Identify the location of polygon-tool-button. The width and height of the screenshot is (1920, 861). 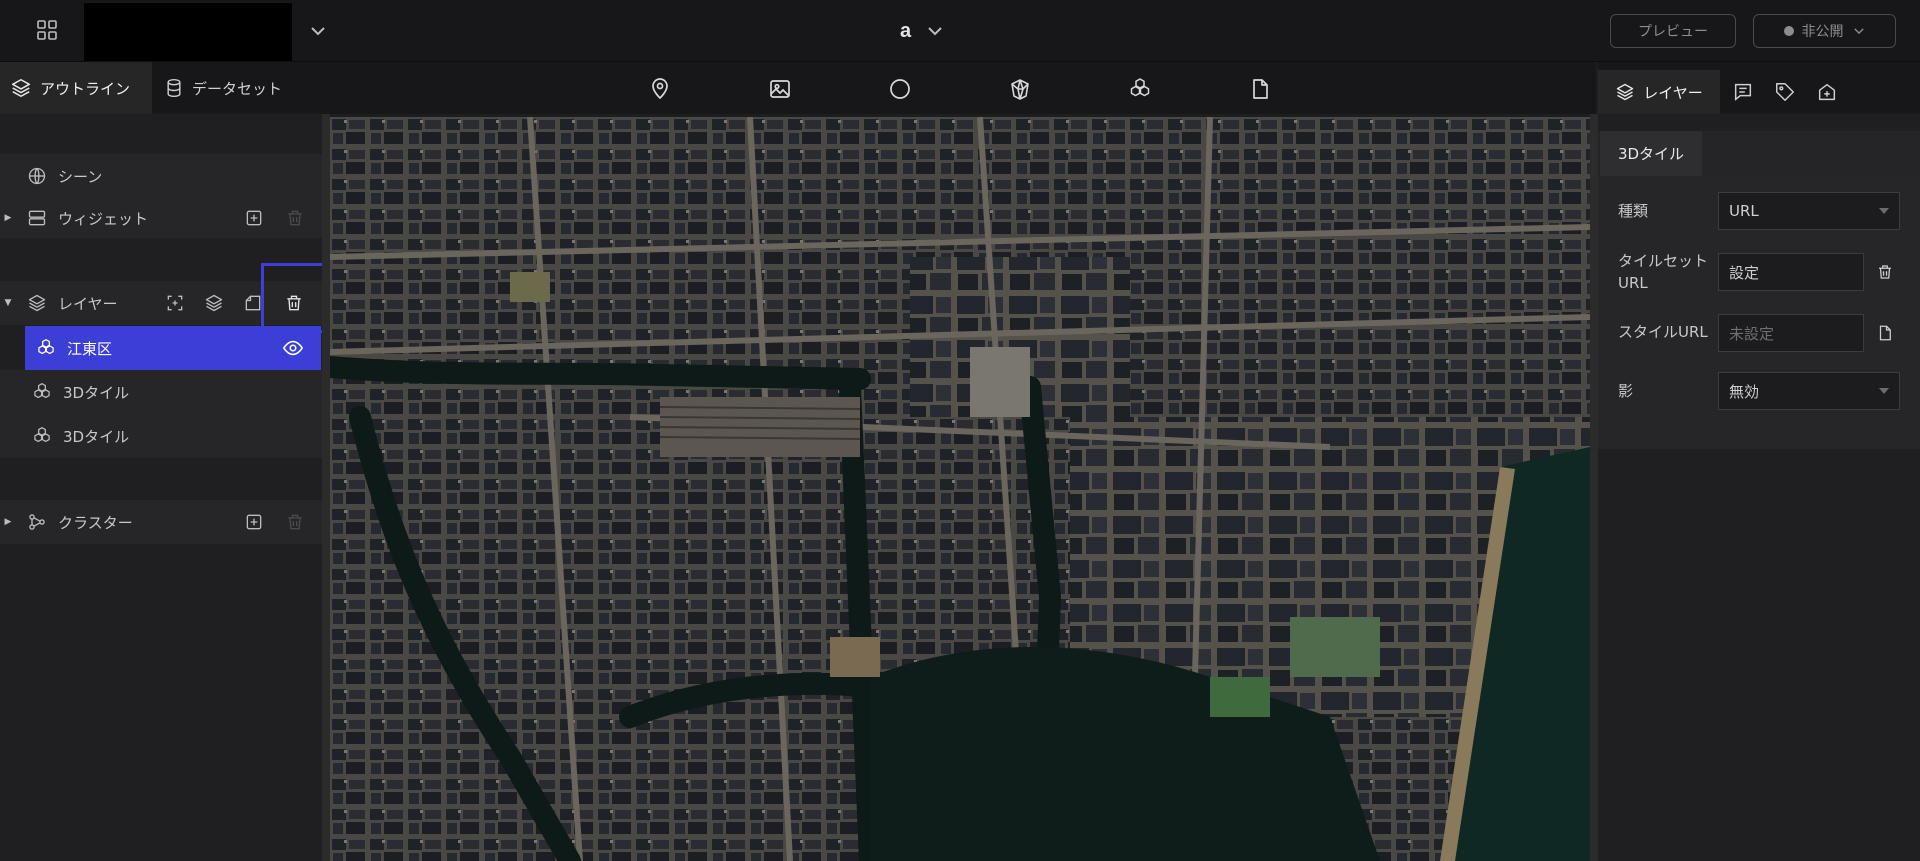
(1020, 89).